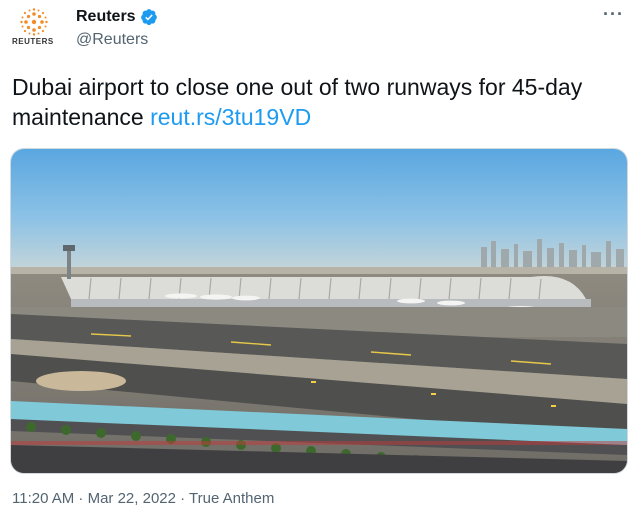 The width and height of the screenshot is (640, 528). What do you see at coordinates (320, 30) in the screenshot?
I see `tweet-header: REUTERS Reuters @Reuters ···` at bounding box center [320, 30].